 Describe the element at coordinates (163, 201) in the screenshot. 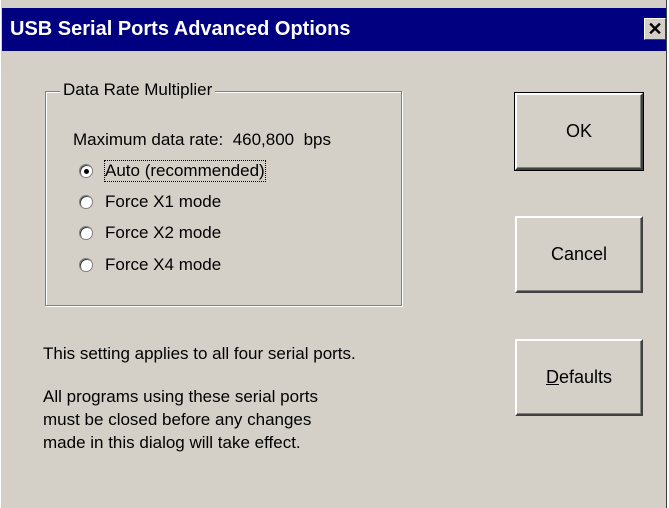

I see `radio-label-force-x1: Force X1 mode` at that location.